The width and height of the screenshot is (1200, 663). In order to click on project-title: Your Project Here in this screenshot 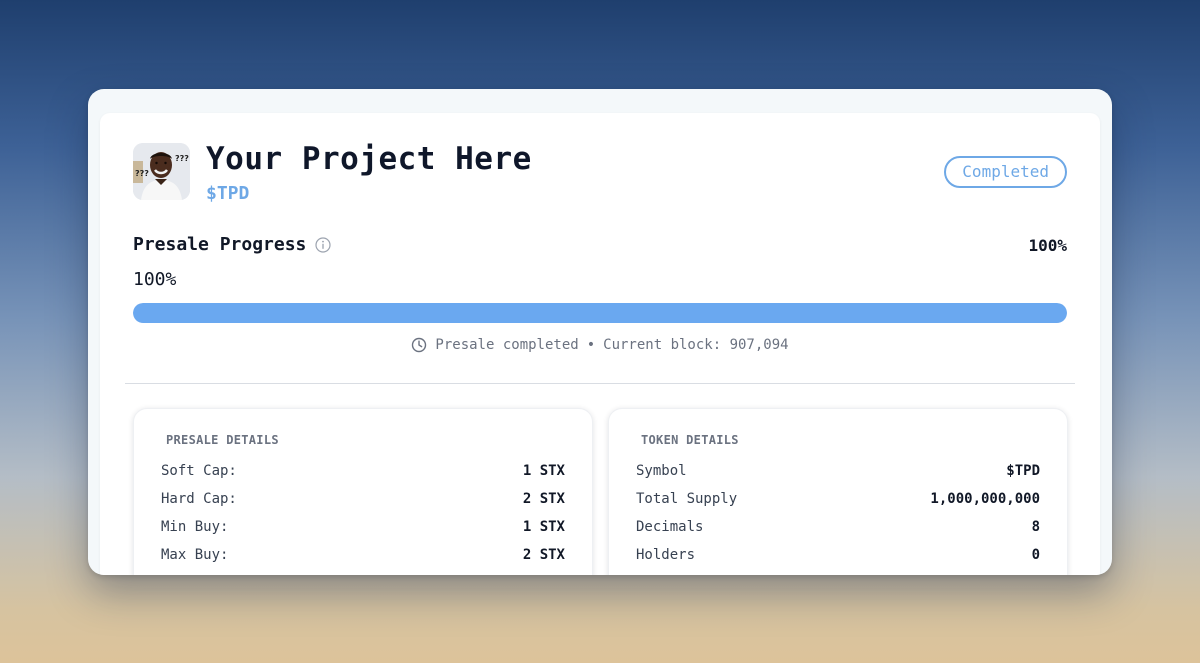, I will do `click(369, 159)`.